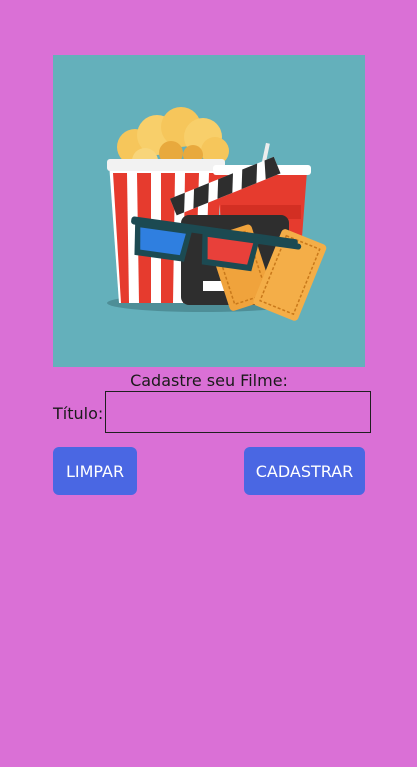 This screenshot has height=767, width=417. I want to click on submit-button: CADASTRAR, so click(304, 471).